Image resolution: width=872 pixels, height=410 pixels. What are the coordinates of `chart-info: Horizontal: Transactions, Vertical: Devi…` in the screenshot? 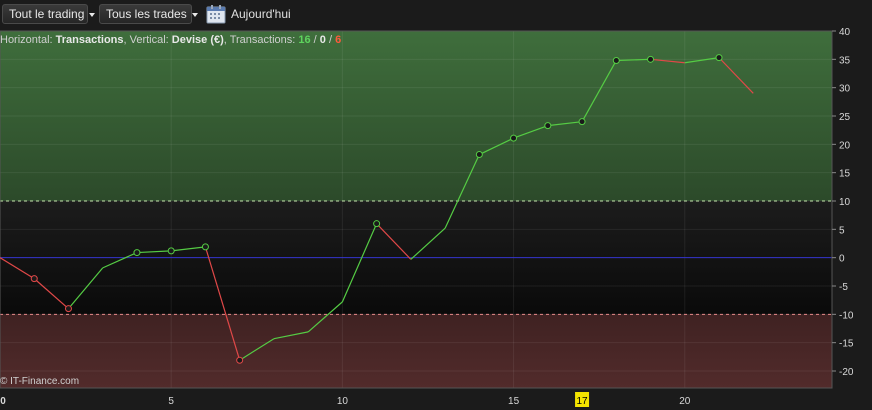 It's located at (170, 40).